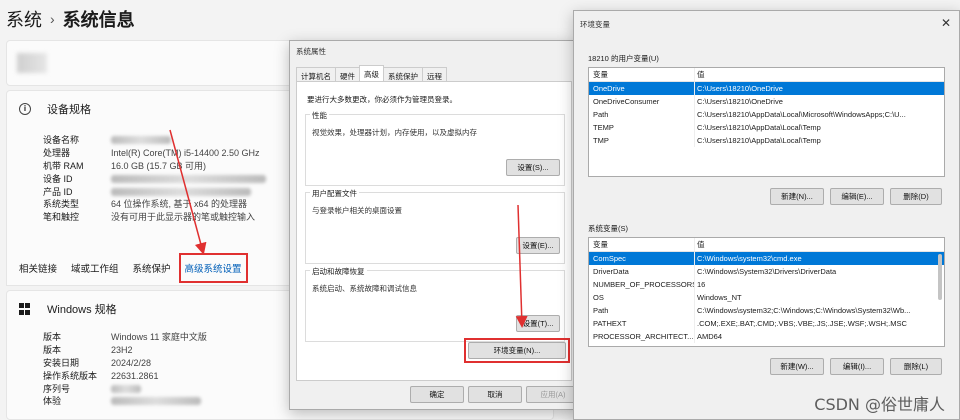 The height and width of the screenshot is (420, 960). Describe the element at coordinates (766, 297) in the screenshot. I see `table-row: OS Windows_NT` at that location.